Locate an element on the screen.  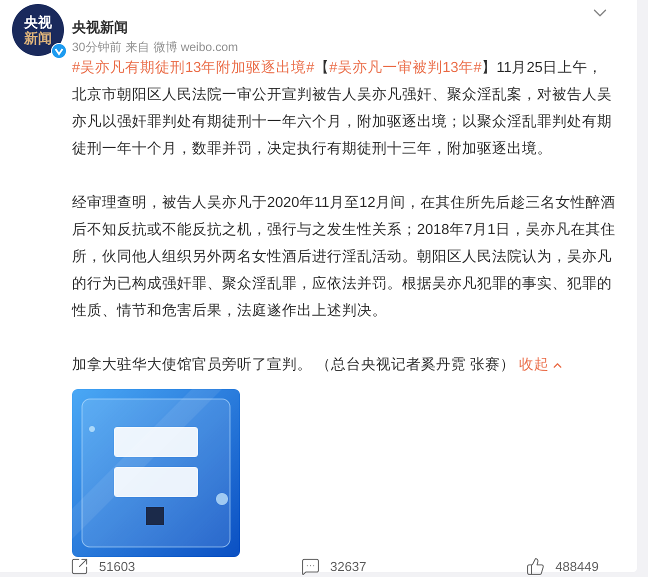
post-time: 30分钟前 is located at coordinates (97, 47).